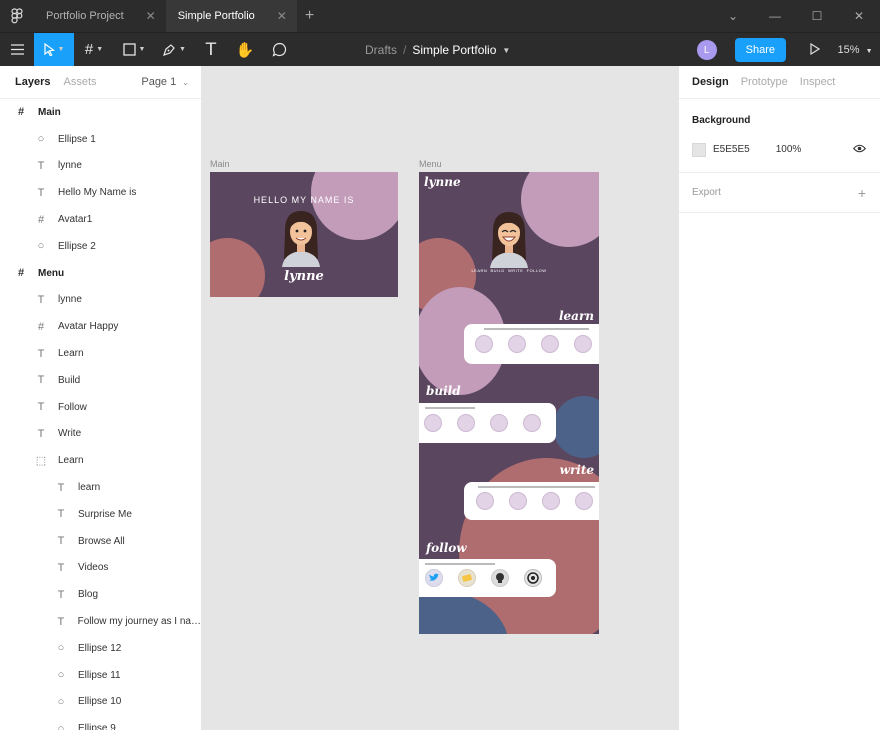  What do you see at coordinates (100, 702) in the screenshot?
I see `layer-row: ○ Ellipse 10` at bounding box center [100, 702].